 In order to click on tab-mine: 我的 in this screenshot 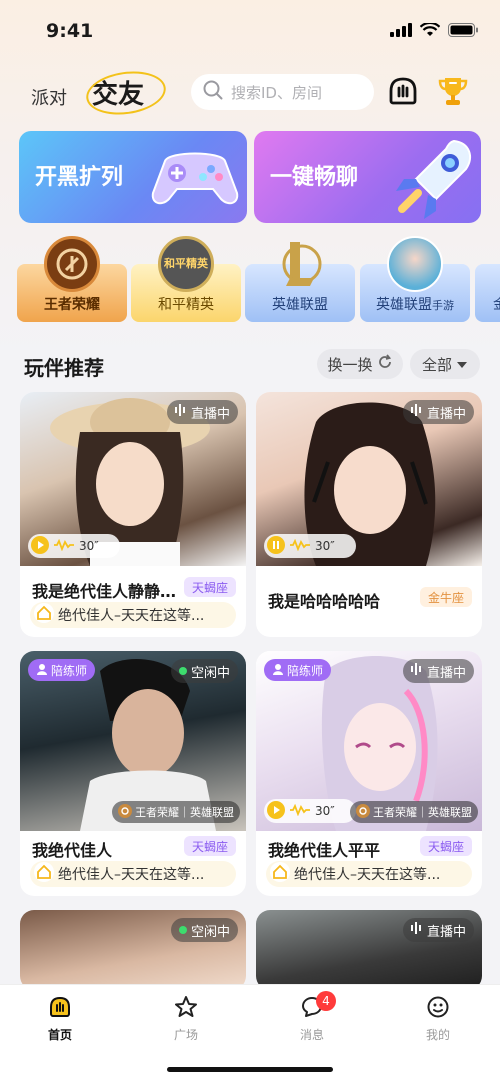, I will do `click(438, 1019)`.